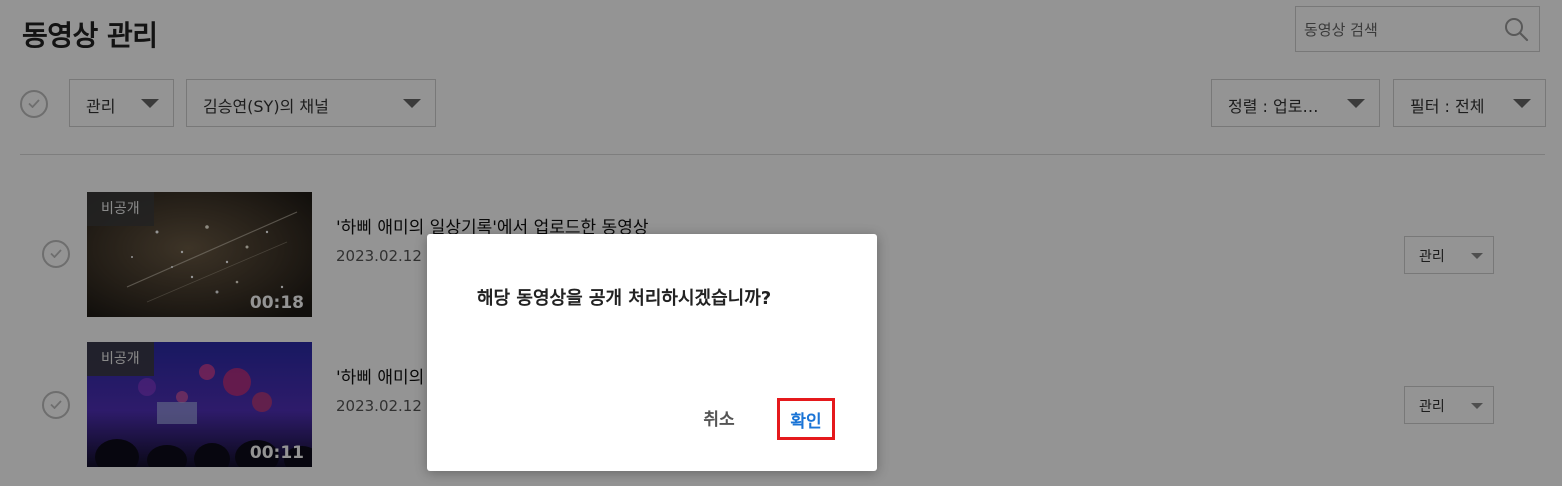  I want to click on dialog-message: 해당 동영상을 공개 처리하시겠습니까?, so click(624, 298).